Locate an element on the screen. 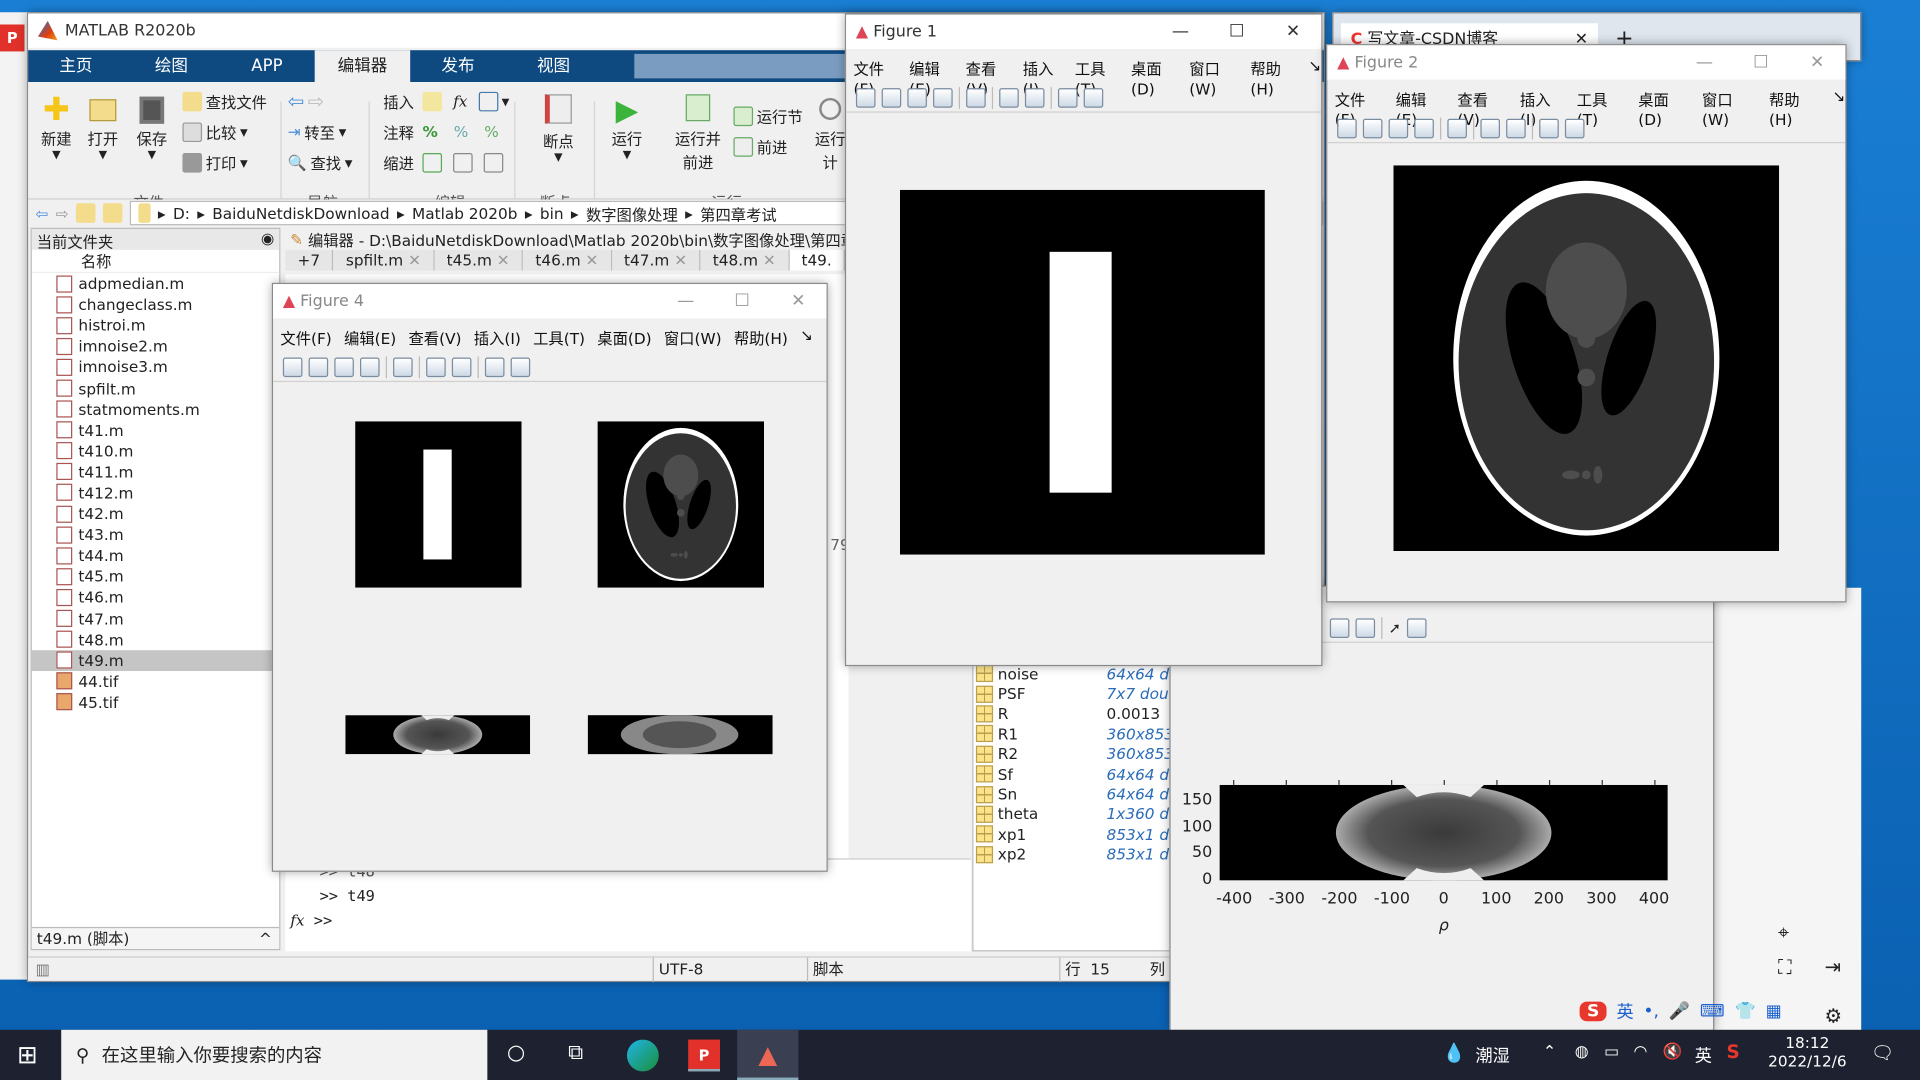  file-item: statmoments.m is located at coordinates (155, 409).